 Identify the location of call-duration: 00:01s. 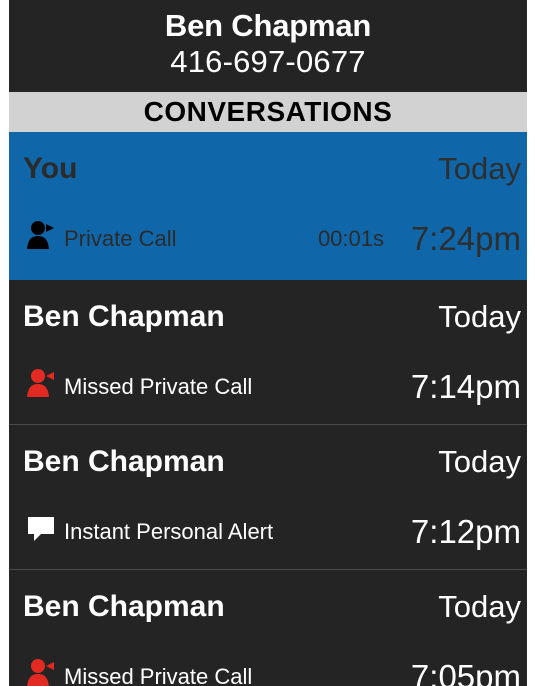
(350, 238).